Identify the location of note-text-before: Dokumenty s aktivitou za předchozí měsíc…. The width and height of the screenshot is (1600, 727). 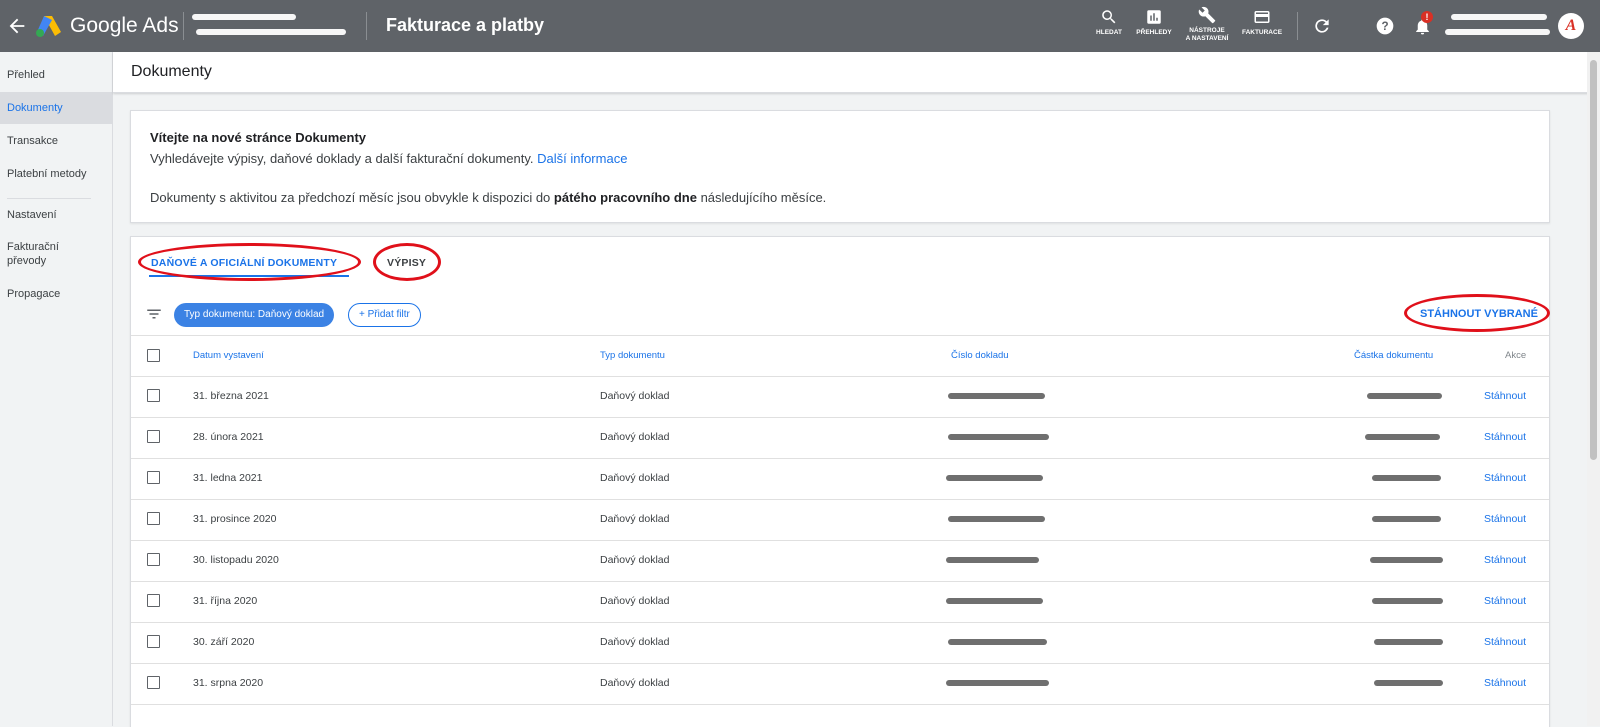
(350, 197).